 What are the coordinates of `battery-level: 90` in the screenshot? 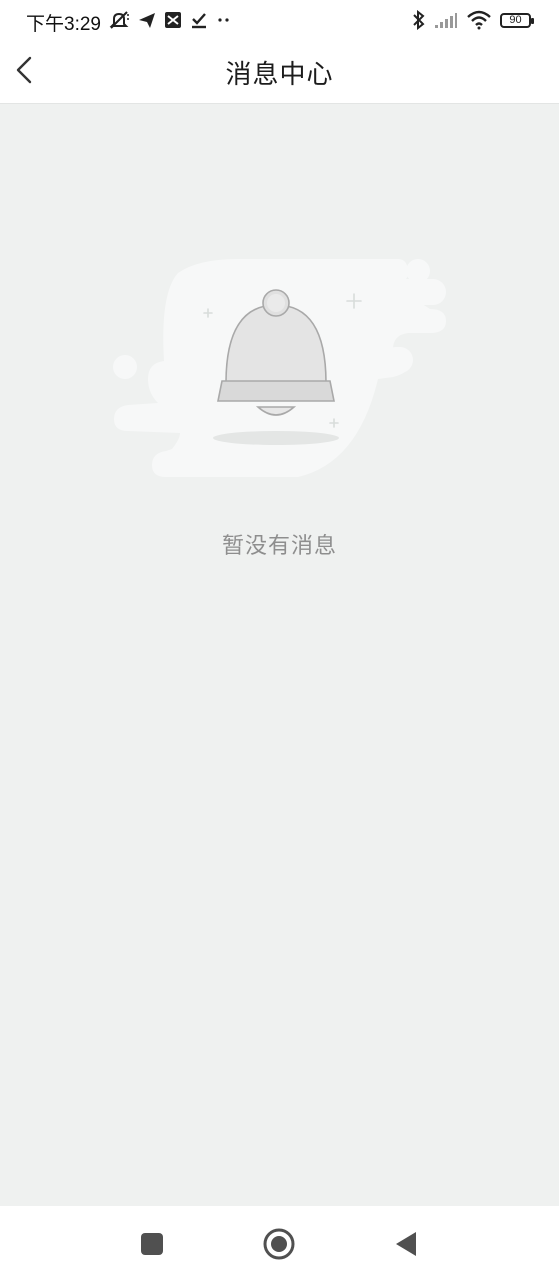 It's located at (515, 19).